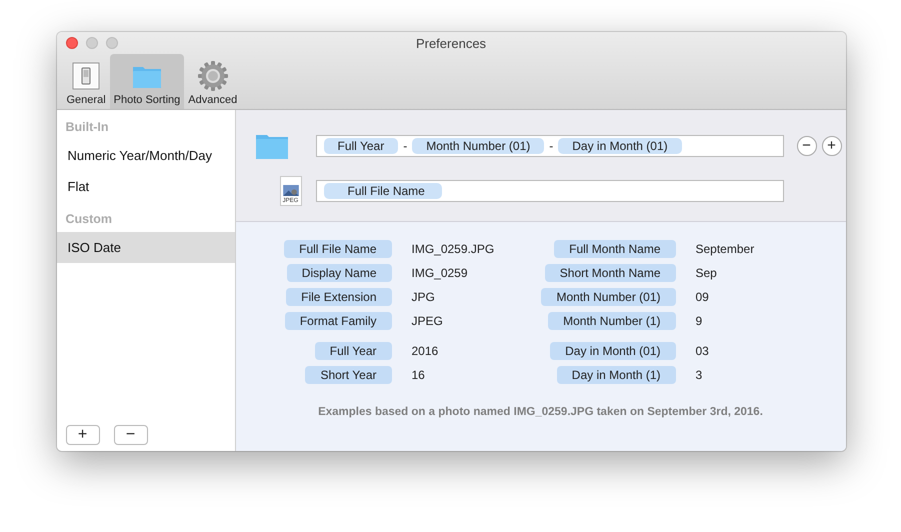 This screenshot has height=532, width=901. What do you see at coordinates (451, 43) in the screenshot?
I see `window-title: Preferences` at bounding box center [451, 43].